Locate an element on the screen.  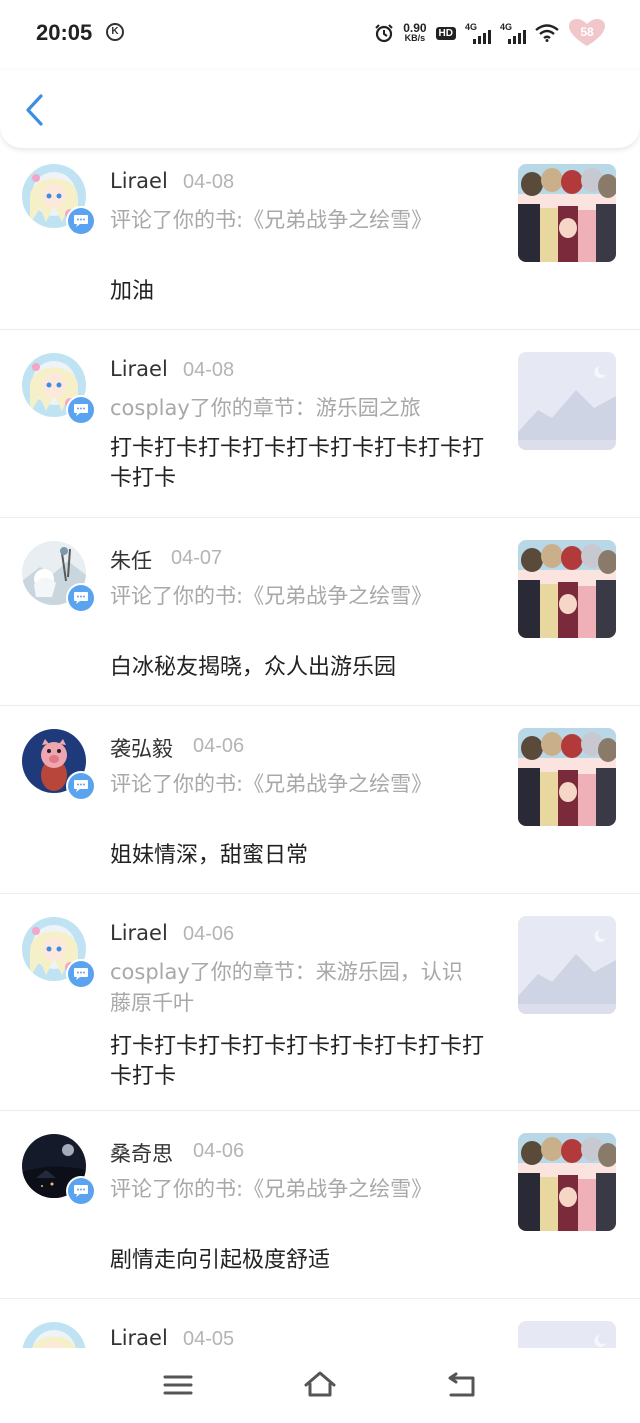
network-speed: 0.90 KB/s is located at coordinates (415, 32).